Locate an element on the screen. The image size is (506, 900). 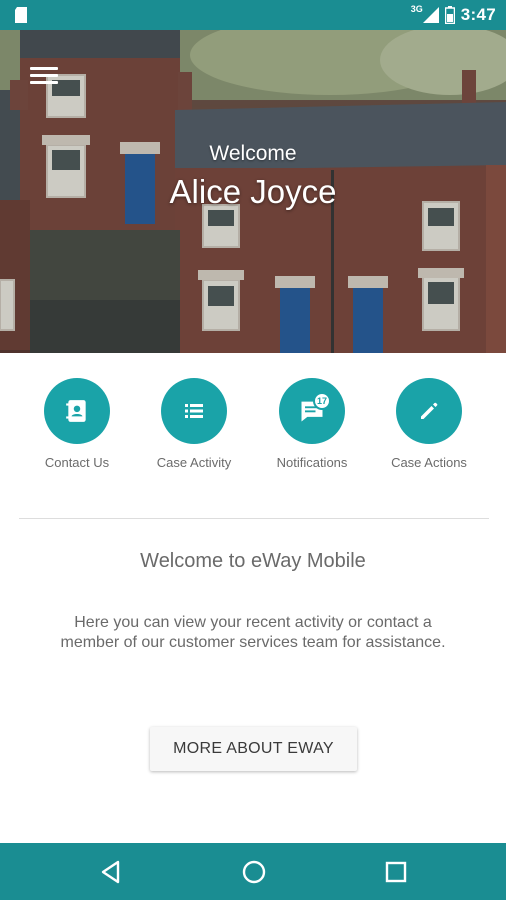
notifications-circle: 17 is located at coordinates (312, 411).